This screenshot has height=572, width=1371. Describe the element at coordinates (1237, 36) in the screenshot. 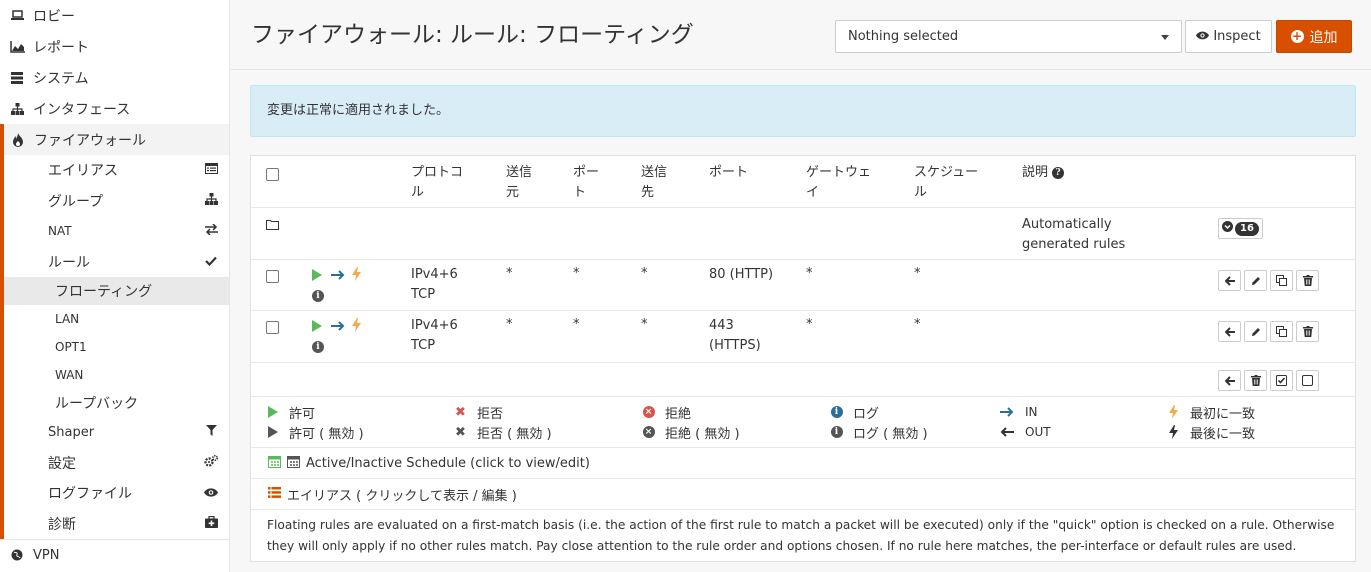

I see `inspect-label: Inspect` at that location.